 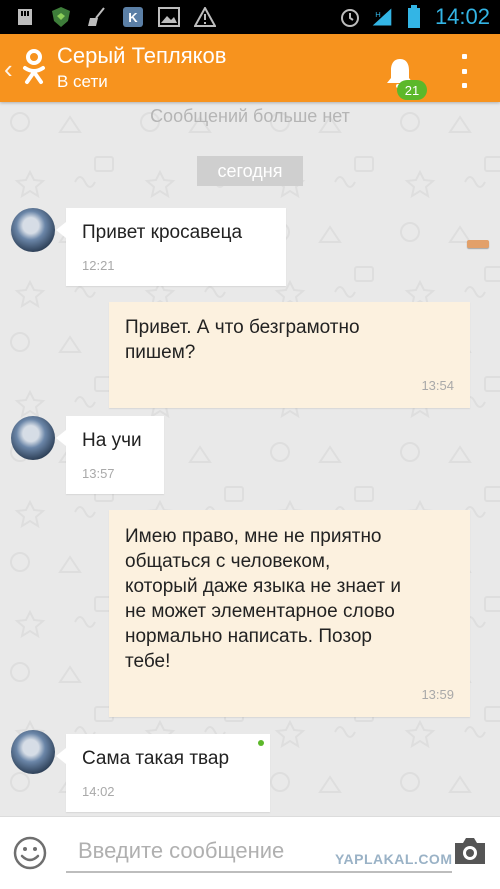 I want to click on message-text: Привет. А что безграмотно пишем?, so click(x=242, y=340).